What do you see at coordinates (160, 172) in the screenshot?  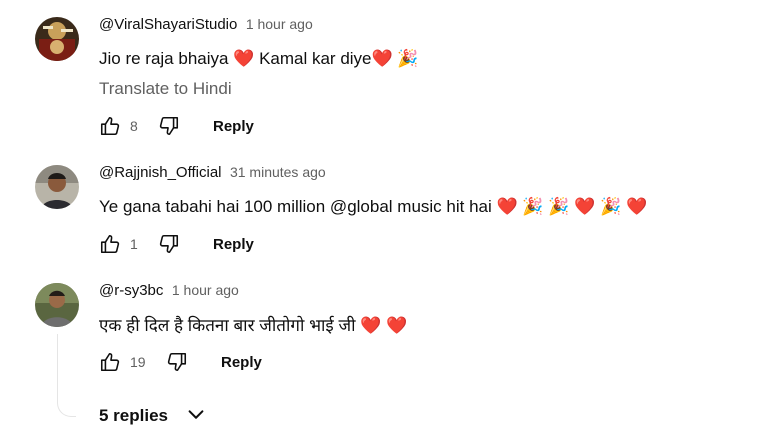 I see `author-name: @Rajjnish_Official` at bounding box center [160, 172].